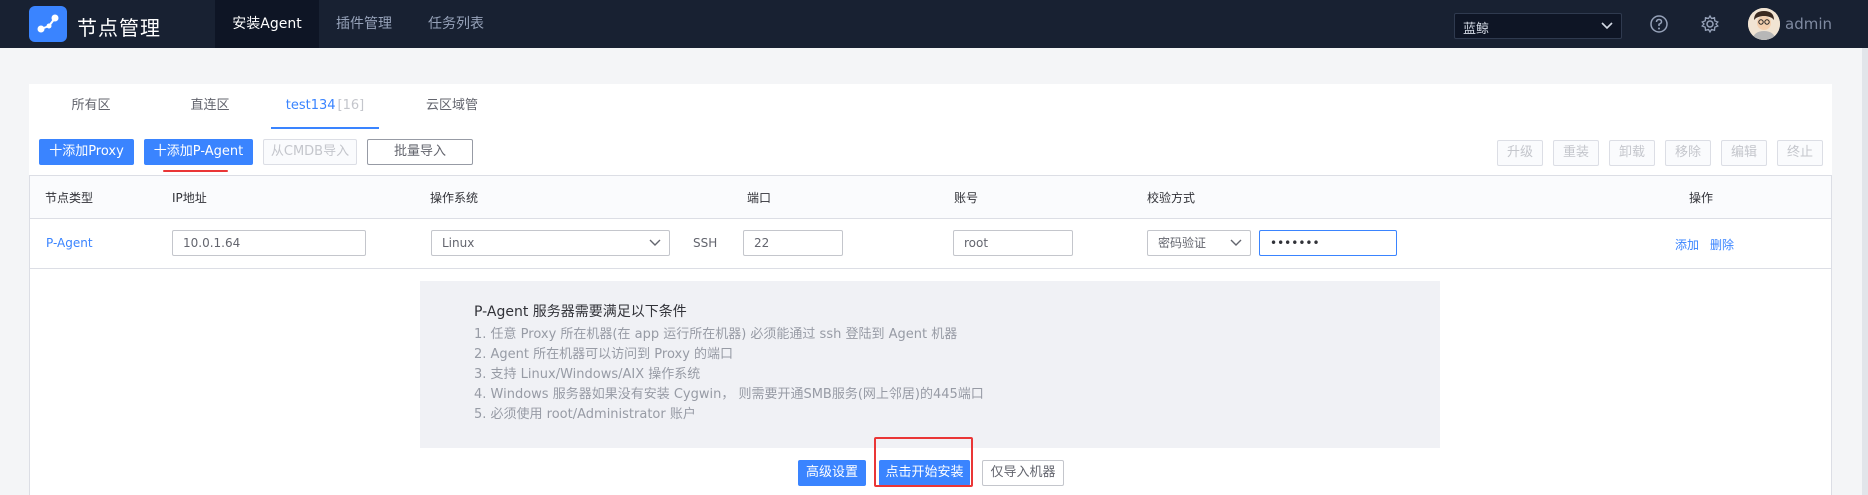 The height and width of the screenshot is (495, 1868). Describe the element at coordinates (930, 120) in the screenshot. I see `region-tabs: 所有区域 直连区域 test134[16] 云区域管理` at that location.